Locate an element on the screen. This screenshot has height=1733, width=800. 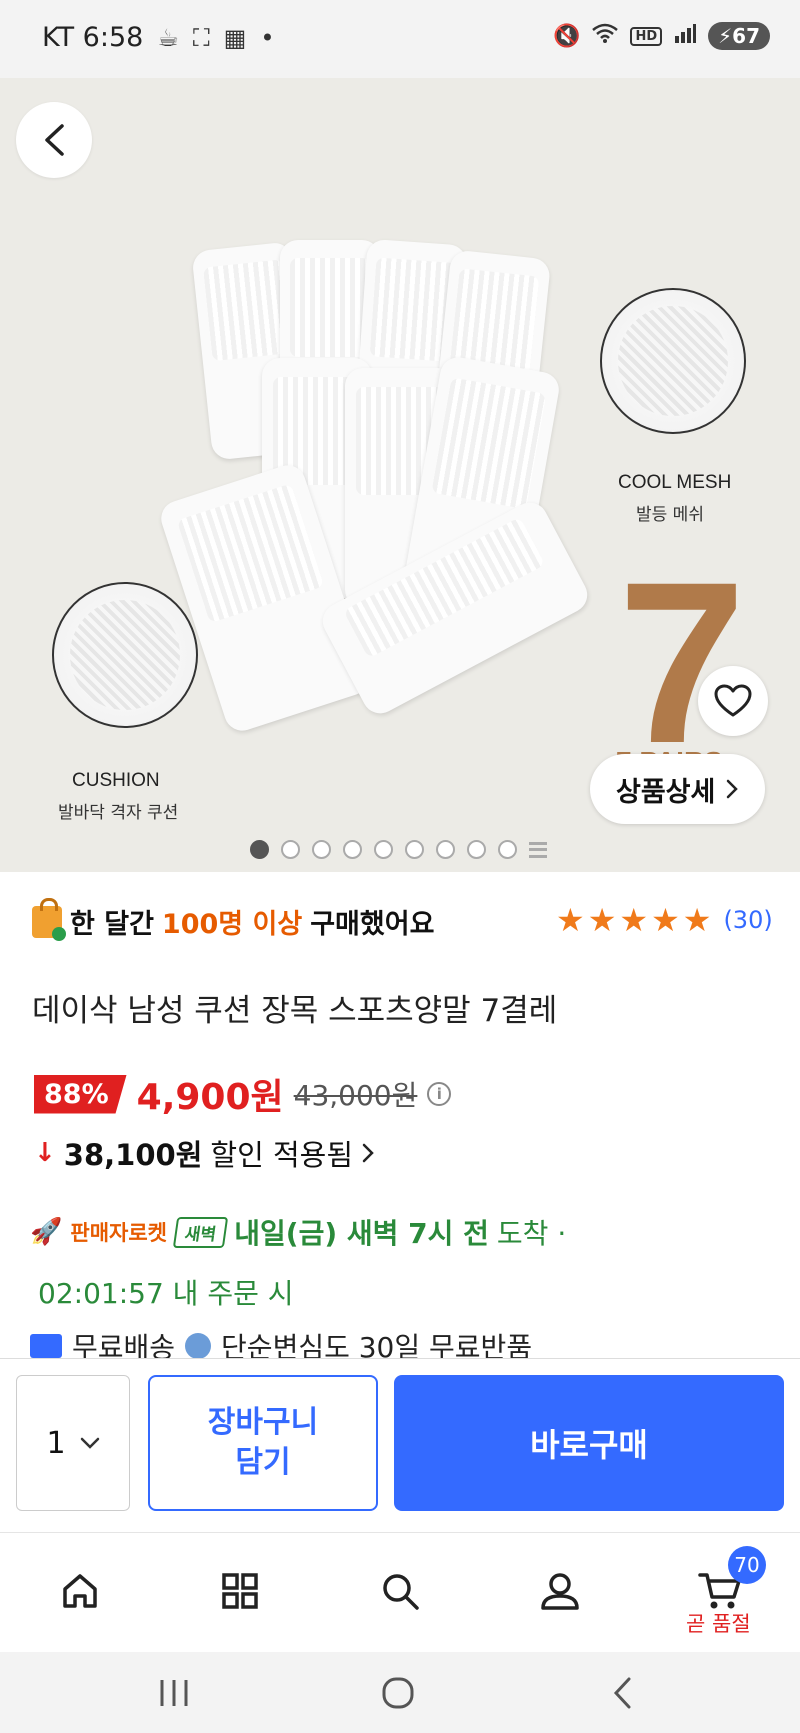
add-to-cart-line1: 장바구니 is located at coordinates (263, 1422).